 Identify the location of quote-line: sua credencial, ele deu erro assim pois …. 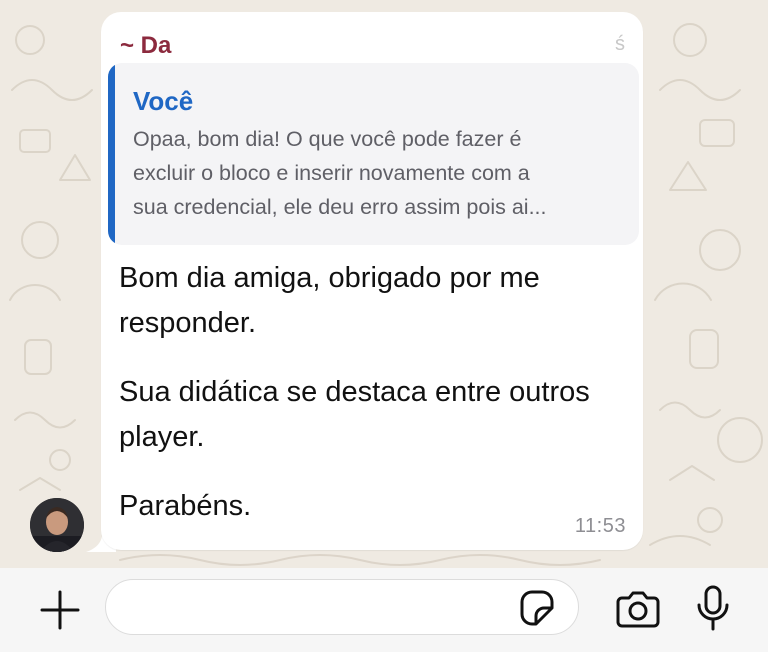
(340, 207).